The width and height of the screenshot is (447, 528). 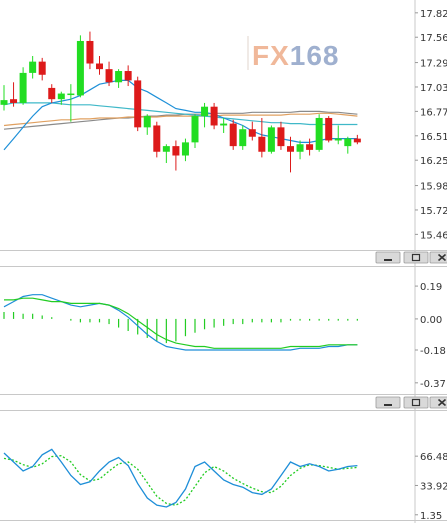 I want to click on macd-tick-label: -0.37, so click(x=433, y=384).